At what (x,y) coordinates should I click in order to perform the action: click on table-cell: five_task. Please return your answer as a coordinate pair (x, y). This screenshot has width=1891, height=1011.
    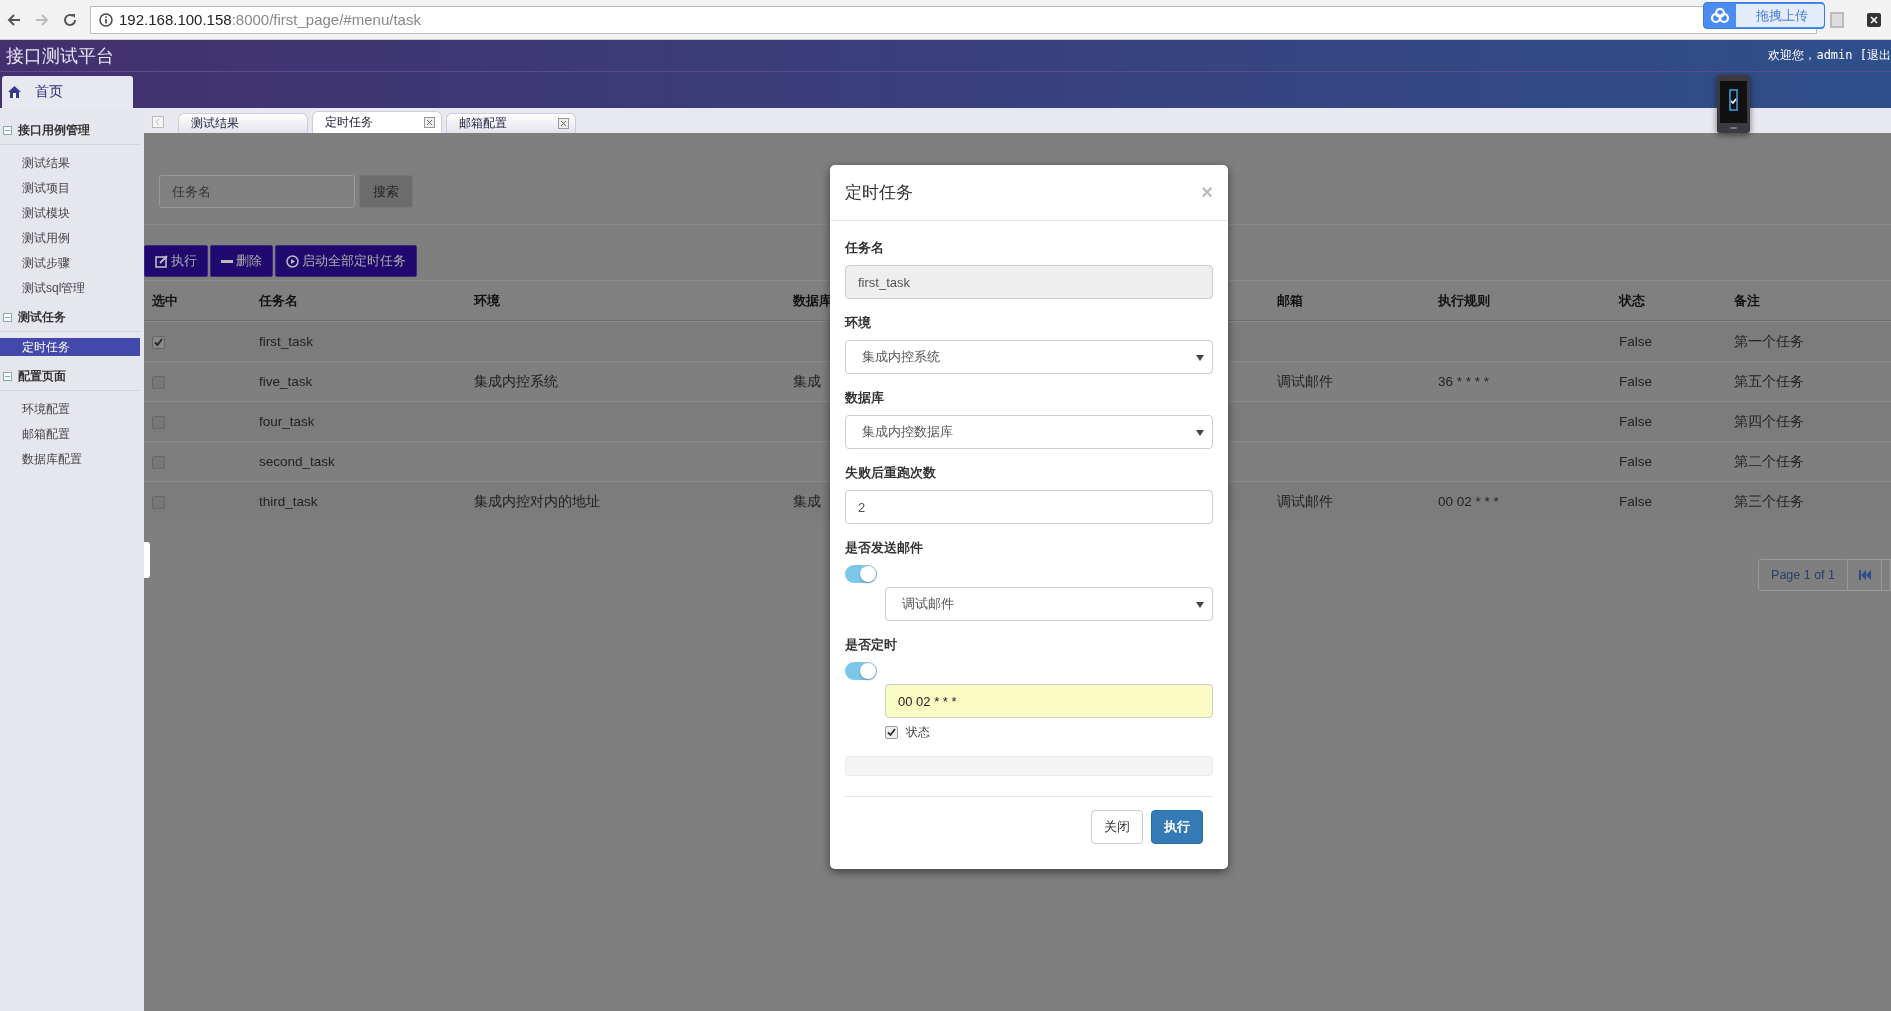
    Looking at the image, I should click on (286, 381).